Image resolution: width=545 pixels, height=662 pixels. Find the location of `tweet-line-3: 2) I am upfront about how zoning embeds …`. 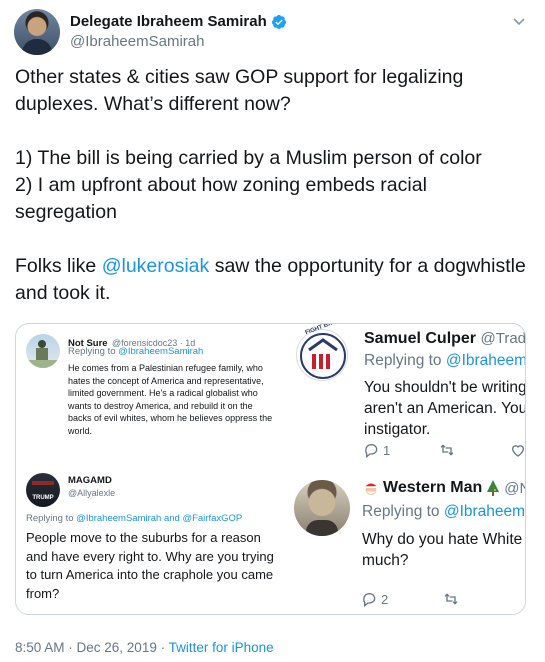

tweet-line-3: 2) I am upfront about how zoning embeds … is located at coordinates (224, 198).